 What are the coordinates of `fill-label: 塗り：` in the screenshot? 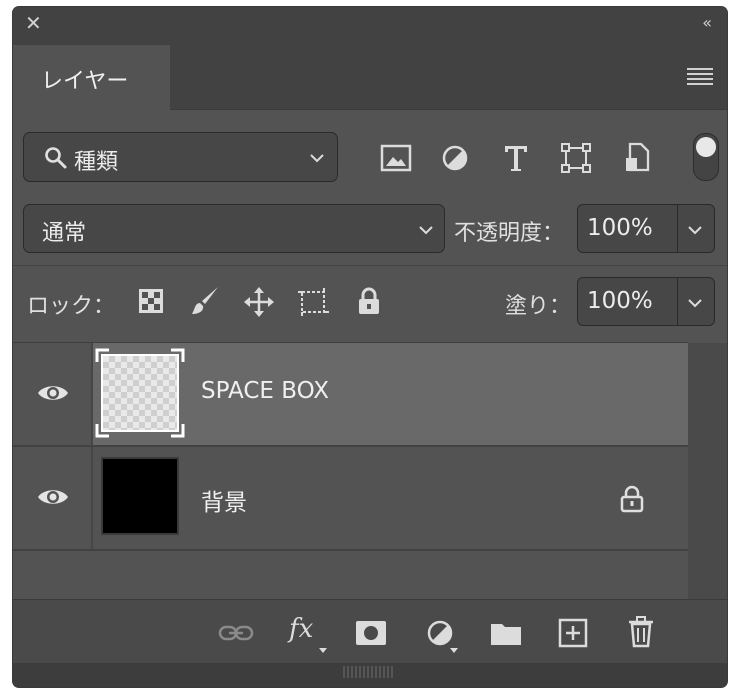 It's located at (538, 306).